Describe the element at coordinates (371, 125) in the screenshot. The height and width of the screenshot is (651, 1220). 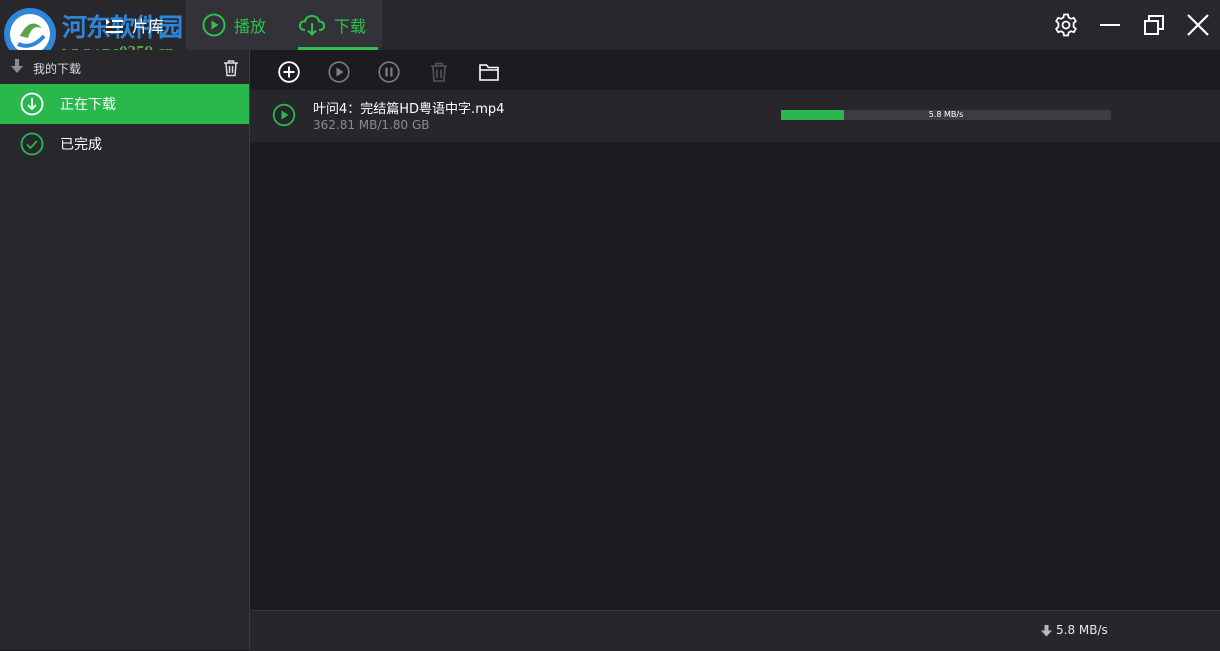
I see `task-file-size: 362.81 MB/1.80 GB` at that location.